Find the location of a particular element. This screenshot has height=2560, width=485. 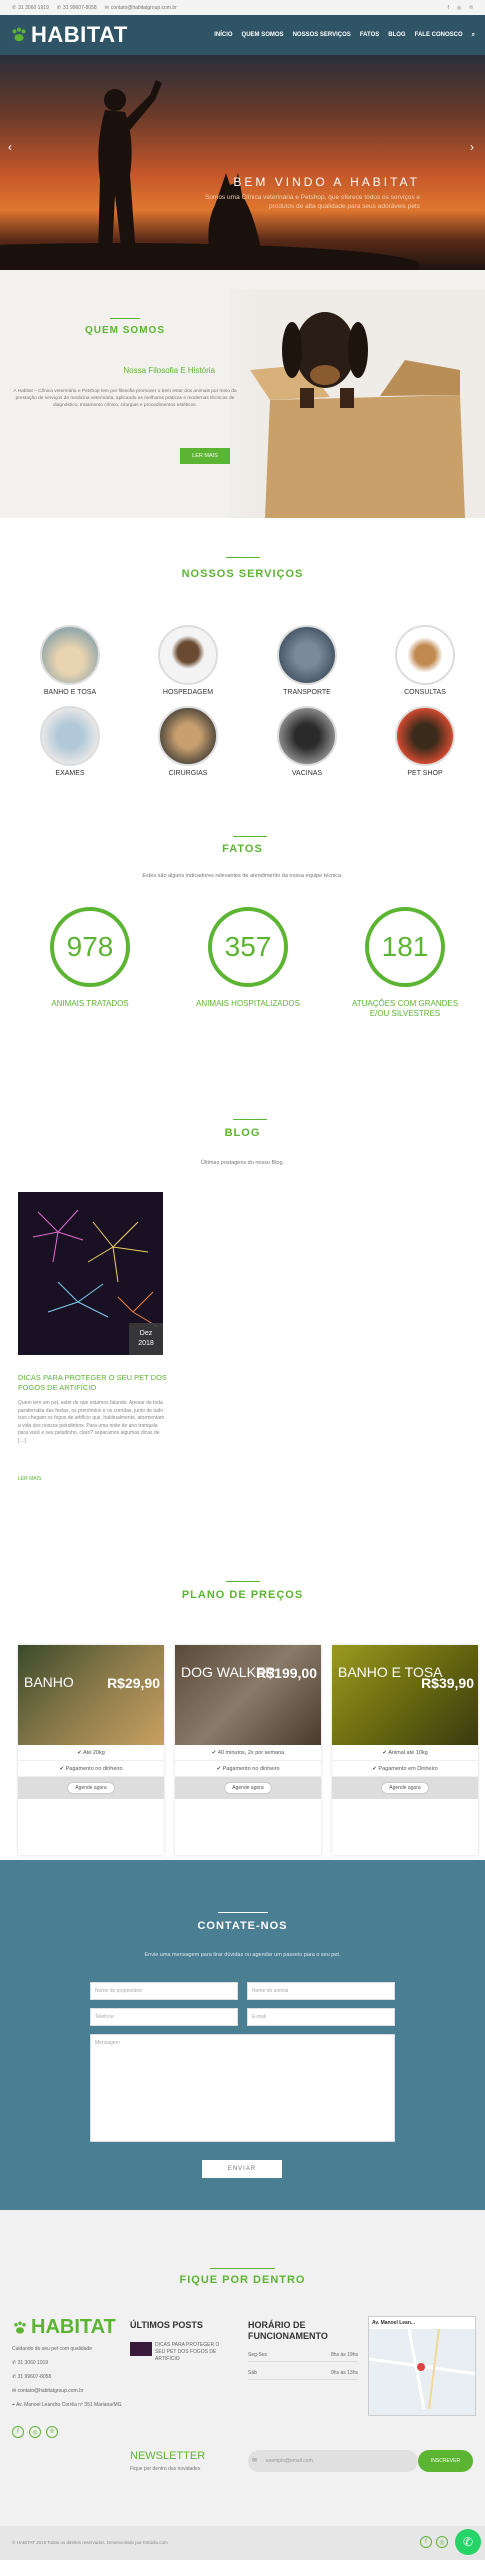

plan-feature: ✔ Pagamento em Dinheiro is located at coordinates (405, 1769).